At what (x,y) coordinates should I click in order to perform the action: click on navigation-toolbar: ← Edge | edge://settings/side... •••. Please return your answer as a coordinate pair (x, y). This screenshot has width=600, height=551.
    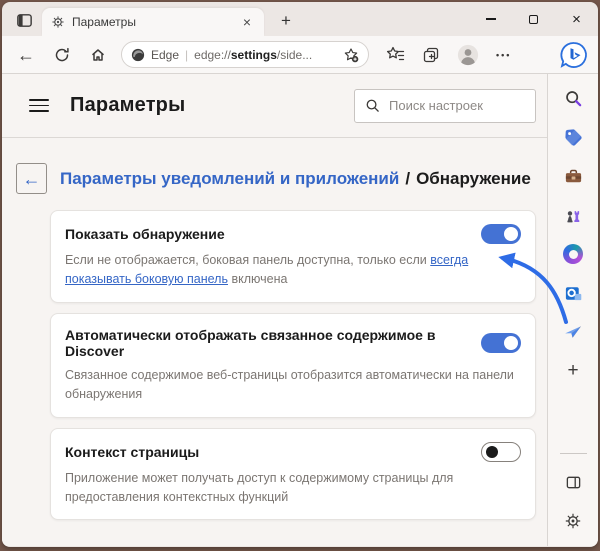
    Looking at the image, I should click on (300, 55).